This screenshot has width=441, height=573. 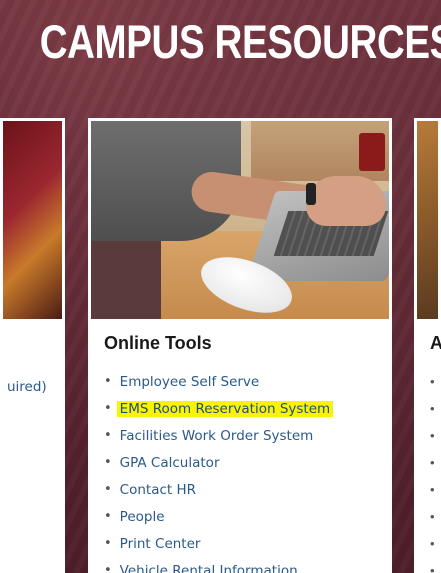 What do you see at coordinates (311, 194) in the screenshot?
I see `photo-watch` at bounding box center [311, 194].